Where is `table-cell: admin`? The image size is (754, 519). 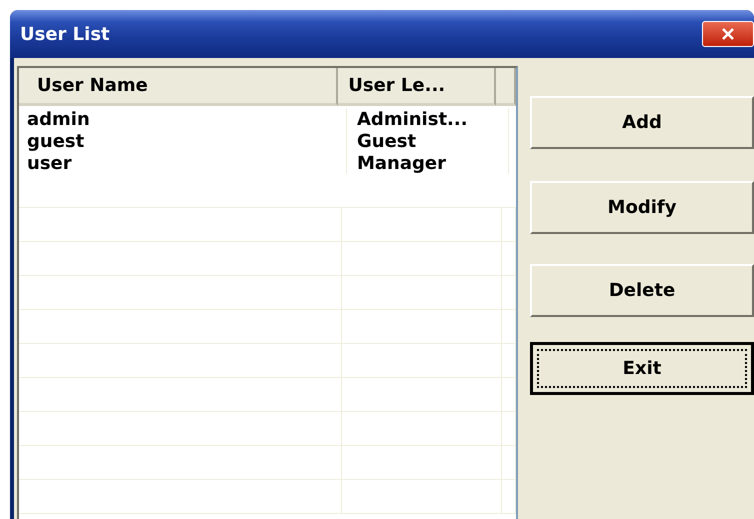
table-cell: admin is located at coordinates (183, 119).